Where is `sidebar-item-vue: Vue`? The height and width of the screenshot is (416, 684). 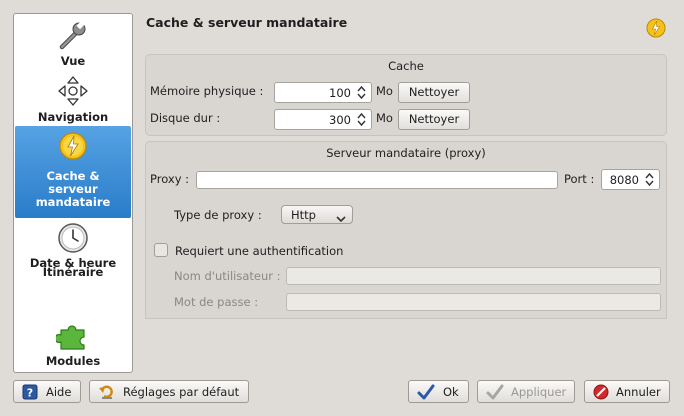
sidebar-item-vue: Vue is located at coordinates (73, 44).